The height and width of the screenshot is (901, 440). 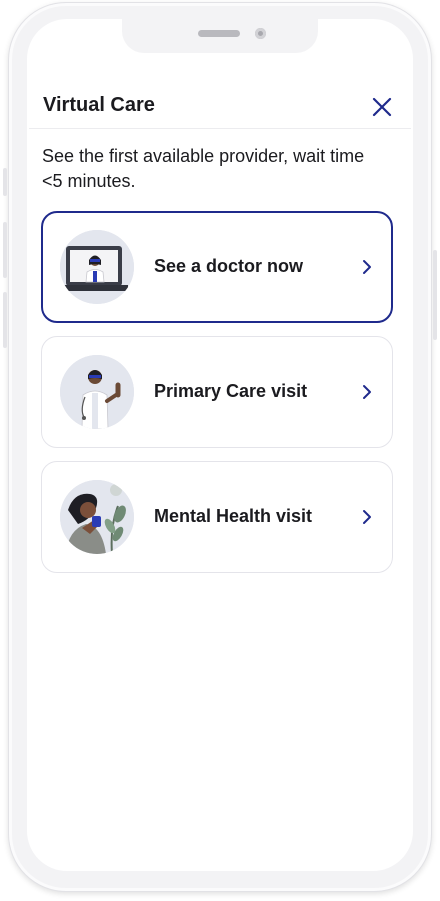 What do you see at coordinates (220, 105) in the screenshot?
I see `modal-header: Virtual Care` at bounding box center [220, 105].